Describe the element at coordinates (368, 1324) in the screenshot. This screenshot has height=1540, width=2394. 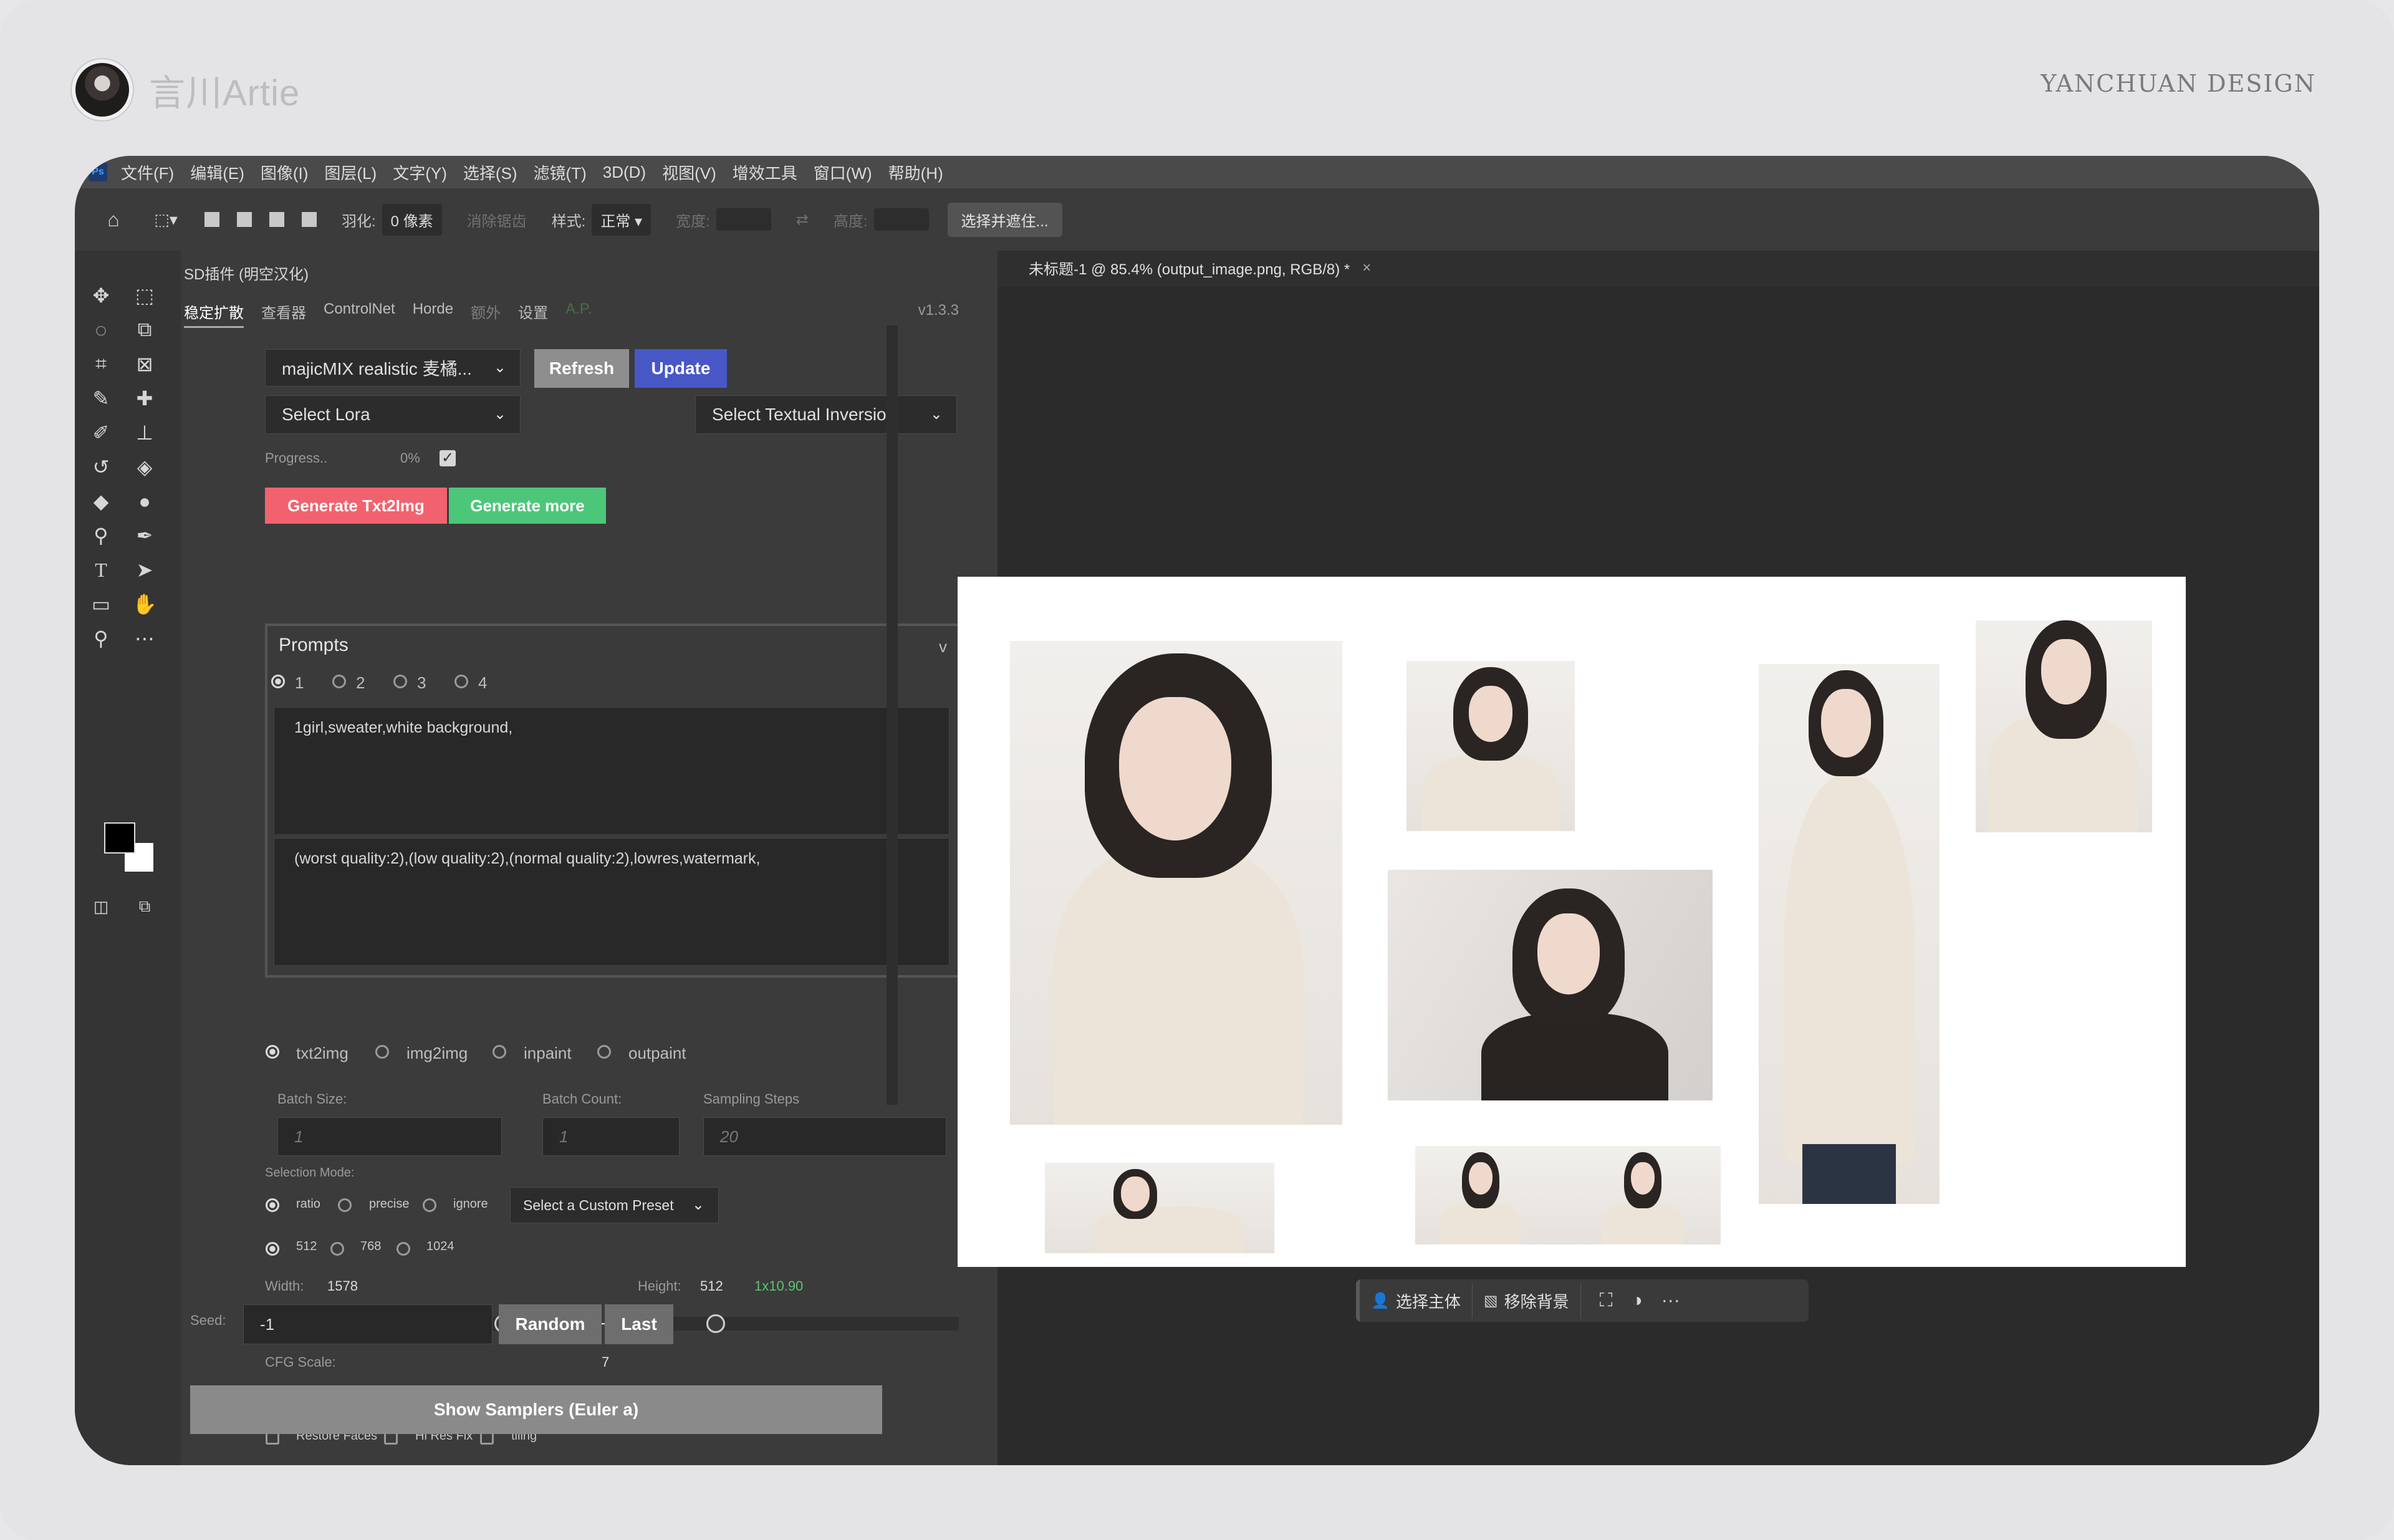
I see `seed-input: -1` at that location.